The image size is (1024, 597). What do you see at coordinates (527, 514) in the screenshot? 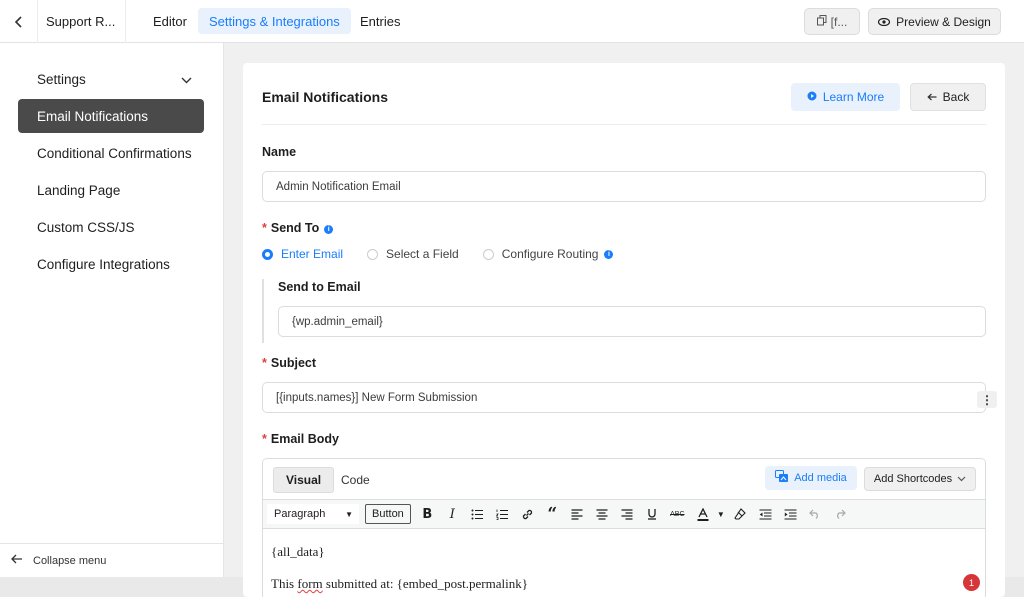
I see `link-icon` at bounding box center [527, 514].